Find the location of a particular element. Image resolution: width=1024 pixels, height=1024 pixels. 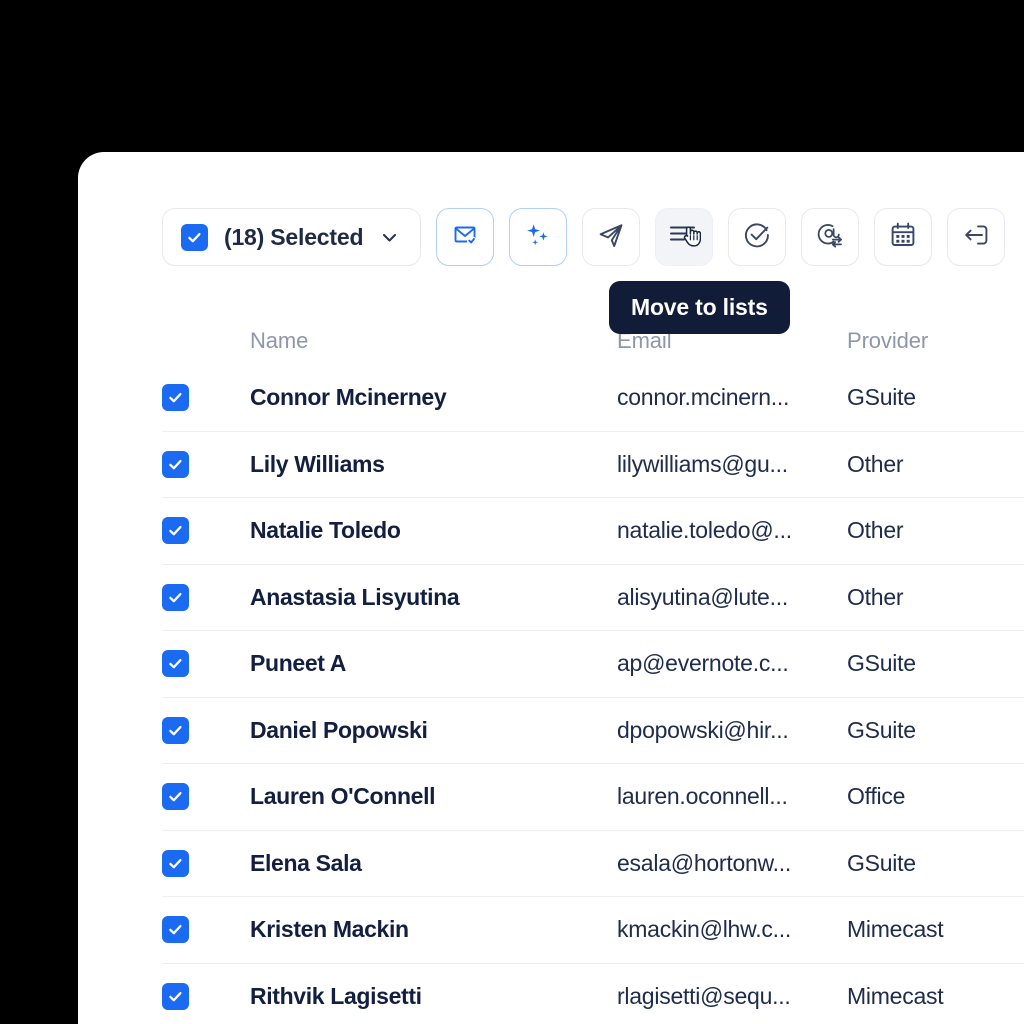

ai-enrich-button is located at coordinates (538, 237).